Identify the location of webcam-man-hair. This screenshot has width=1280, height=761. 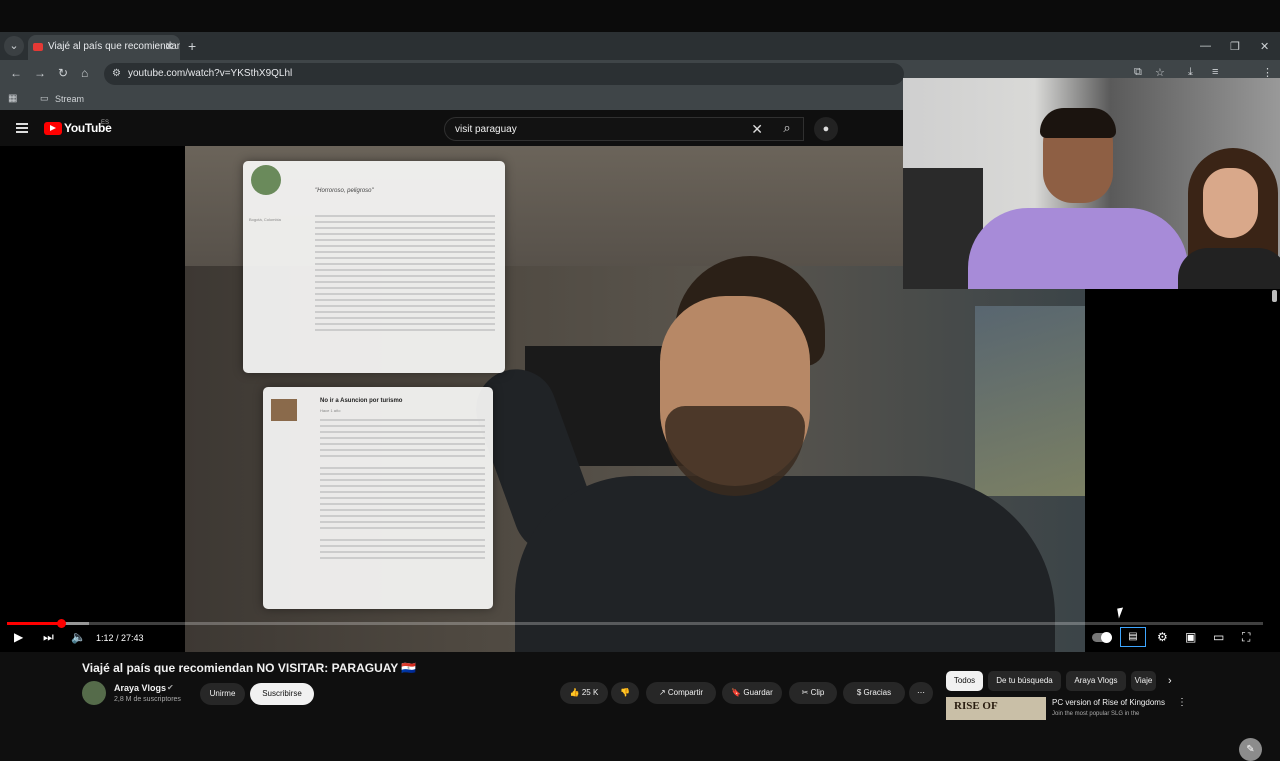
(1078, 123).